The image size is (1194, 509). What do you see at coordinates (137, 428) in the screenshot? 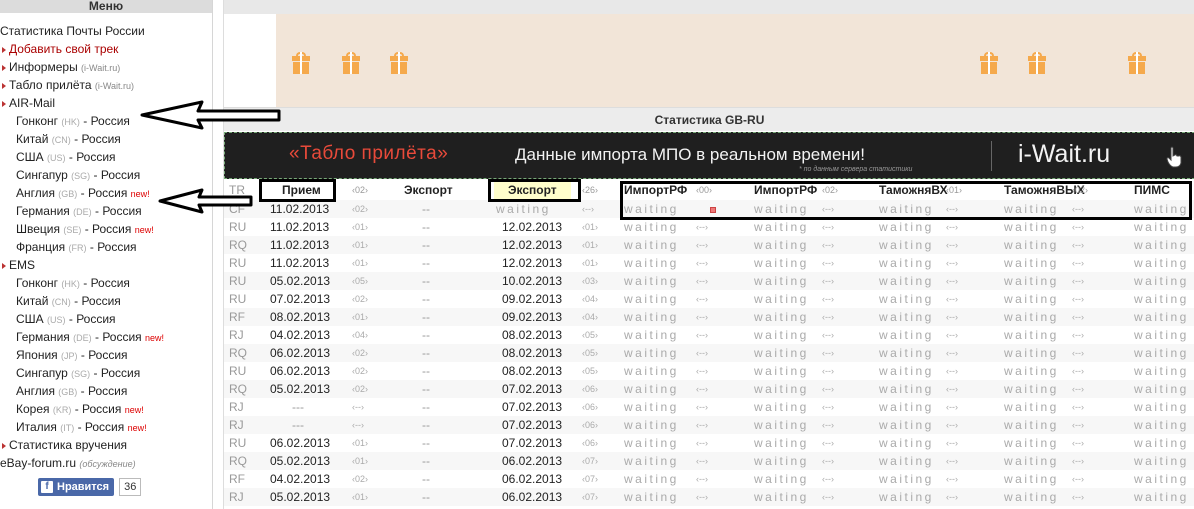
I see `new-badge: new!` at bounding box center [137, 428].